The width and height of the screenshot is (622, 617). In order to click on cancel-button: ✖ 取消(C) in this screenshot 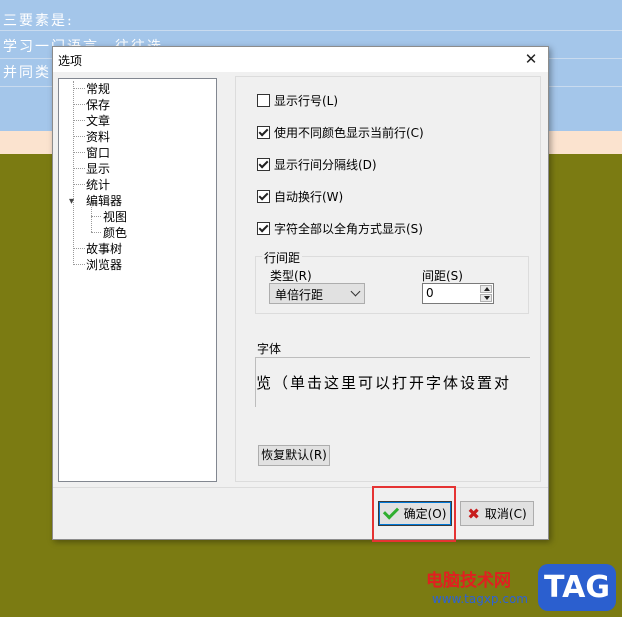, I will do `click(497, 513)`.